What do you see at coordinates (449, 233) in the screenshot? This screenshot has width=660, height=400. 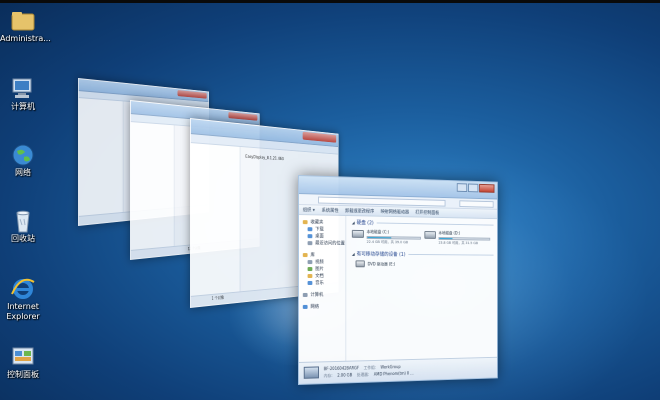 I see `drive-name: 本地磁盘 (D:)` at bounding box center [449, 233].